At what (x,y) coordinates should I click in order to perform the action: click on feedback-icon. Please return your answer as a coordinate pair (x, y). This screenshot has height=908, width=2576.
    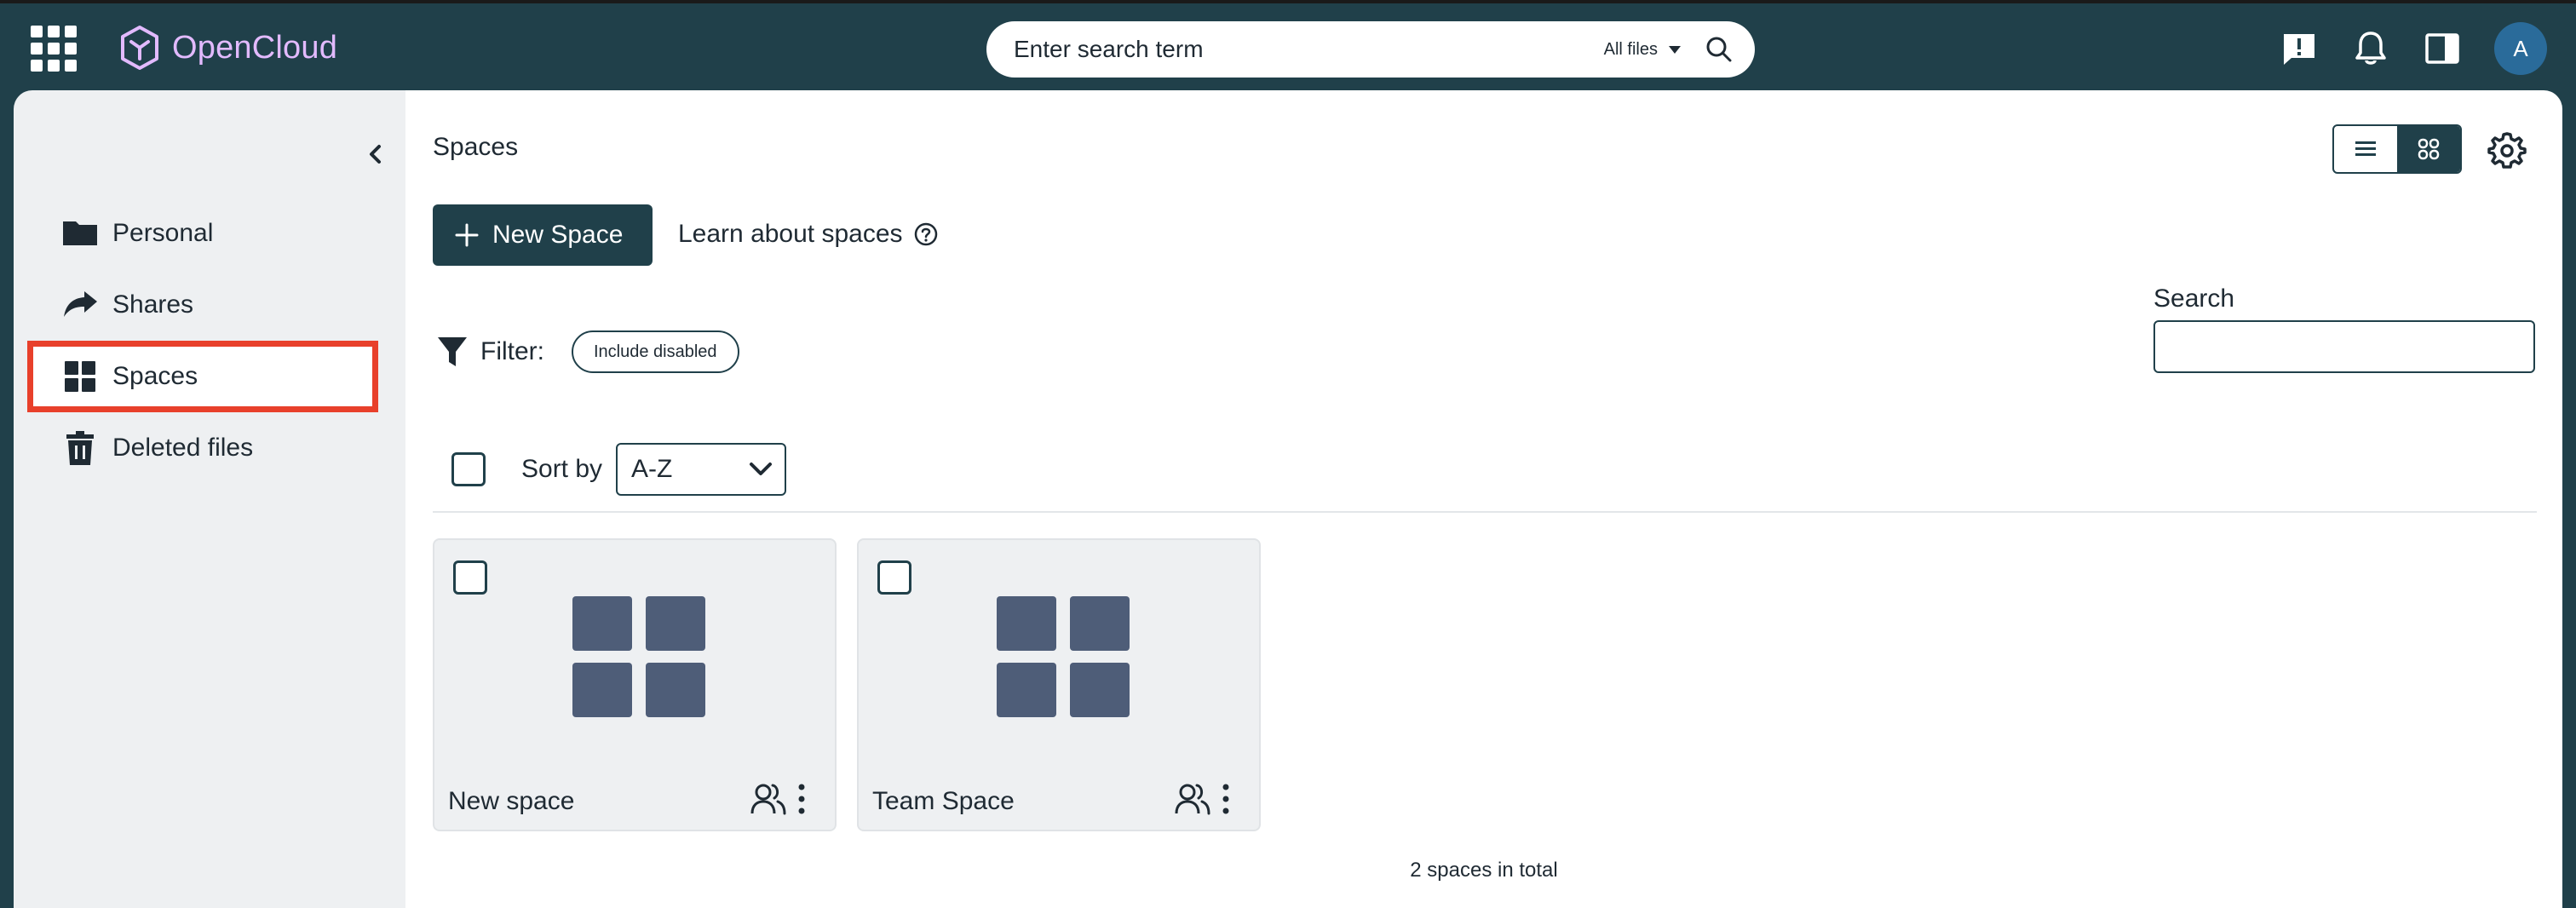
    Looking at the image, I should click on (2299, 48).